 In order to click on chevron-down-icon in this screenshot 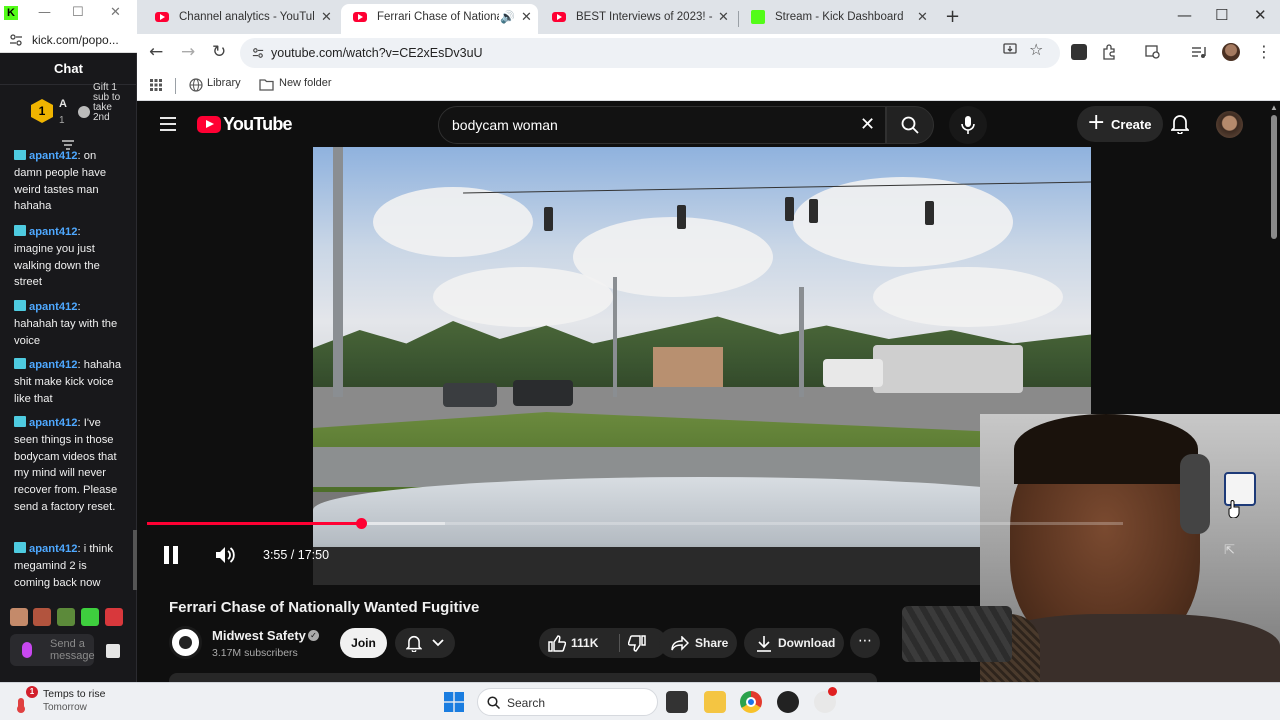, I will do `click(438, 643)`.